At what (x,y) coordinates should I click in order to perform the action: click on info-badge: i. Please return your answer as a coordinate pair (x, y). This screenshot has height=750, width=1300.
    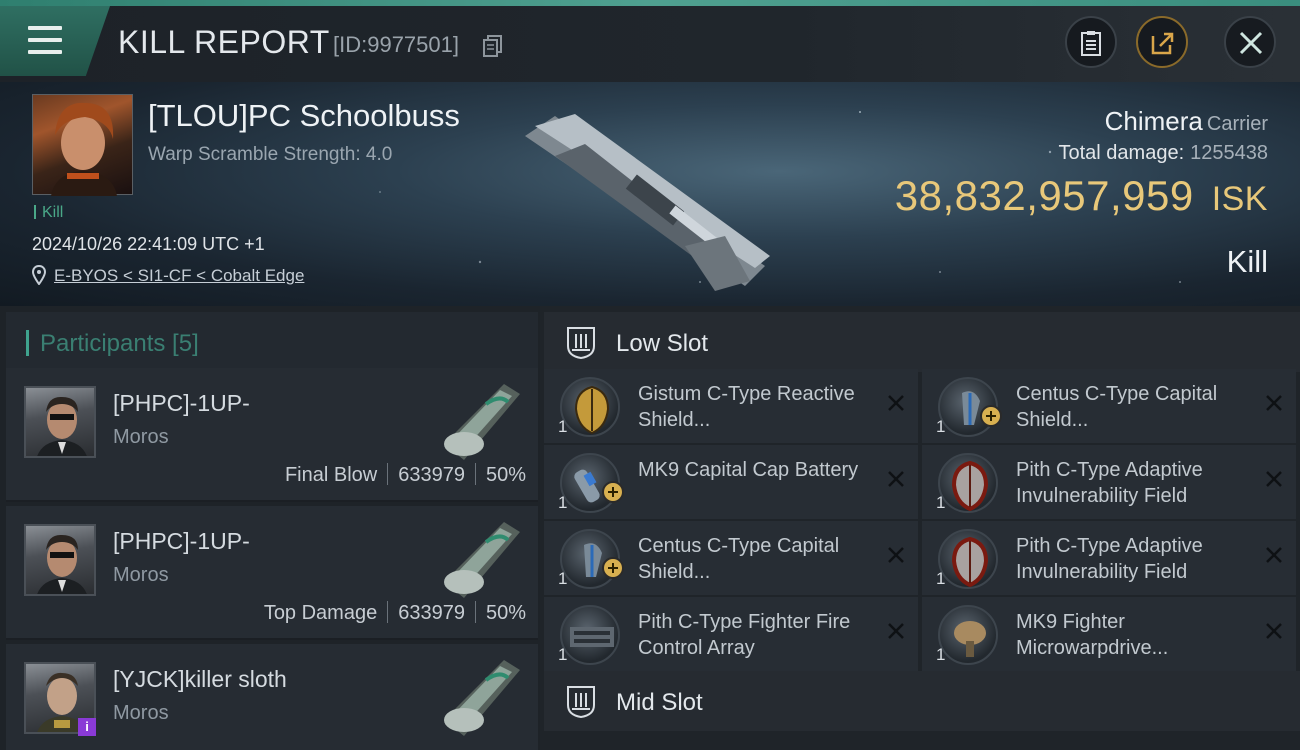
    Looking at the image, I should click on (87, 727).